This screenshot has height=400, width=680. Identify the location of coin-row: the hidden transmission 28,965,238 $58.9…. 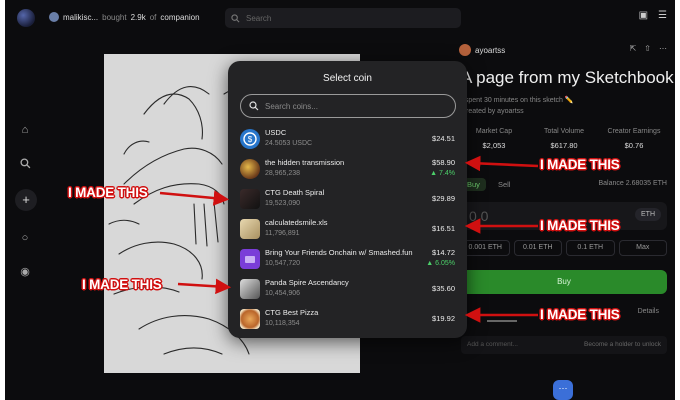
(347, 169).